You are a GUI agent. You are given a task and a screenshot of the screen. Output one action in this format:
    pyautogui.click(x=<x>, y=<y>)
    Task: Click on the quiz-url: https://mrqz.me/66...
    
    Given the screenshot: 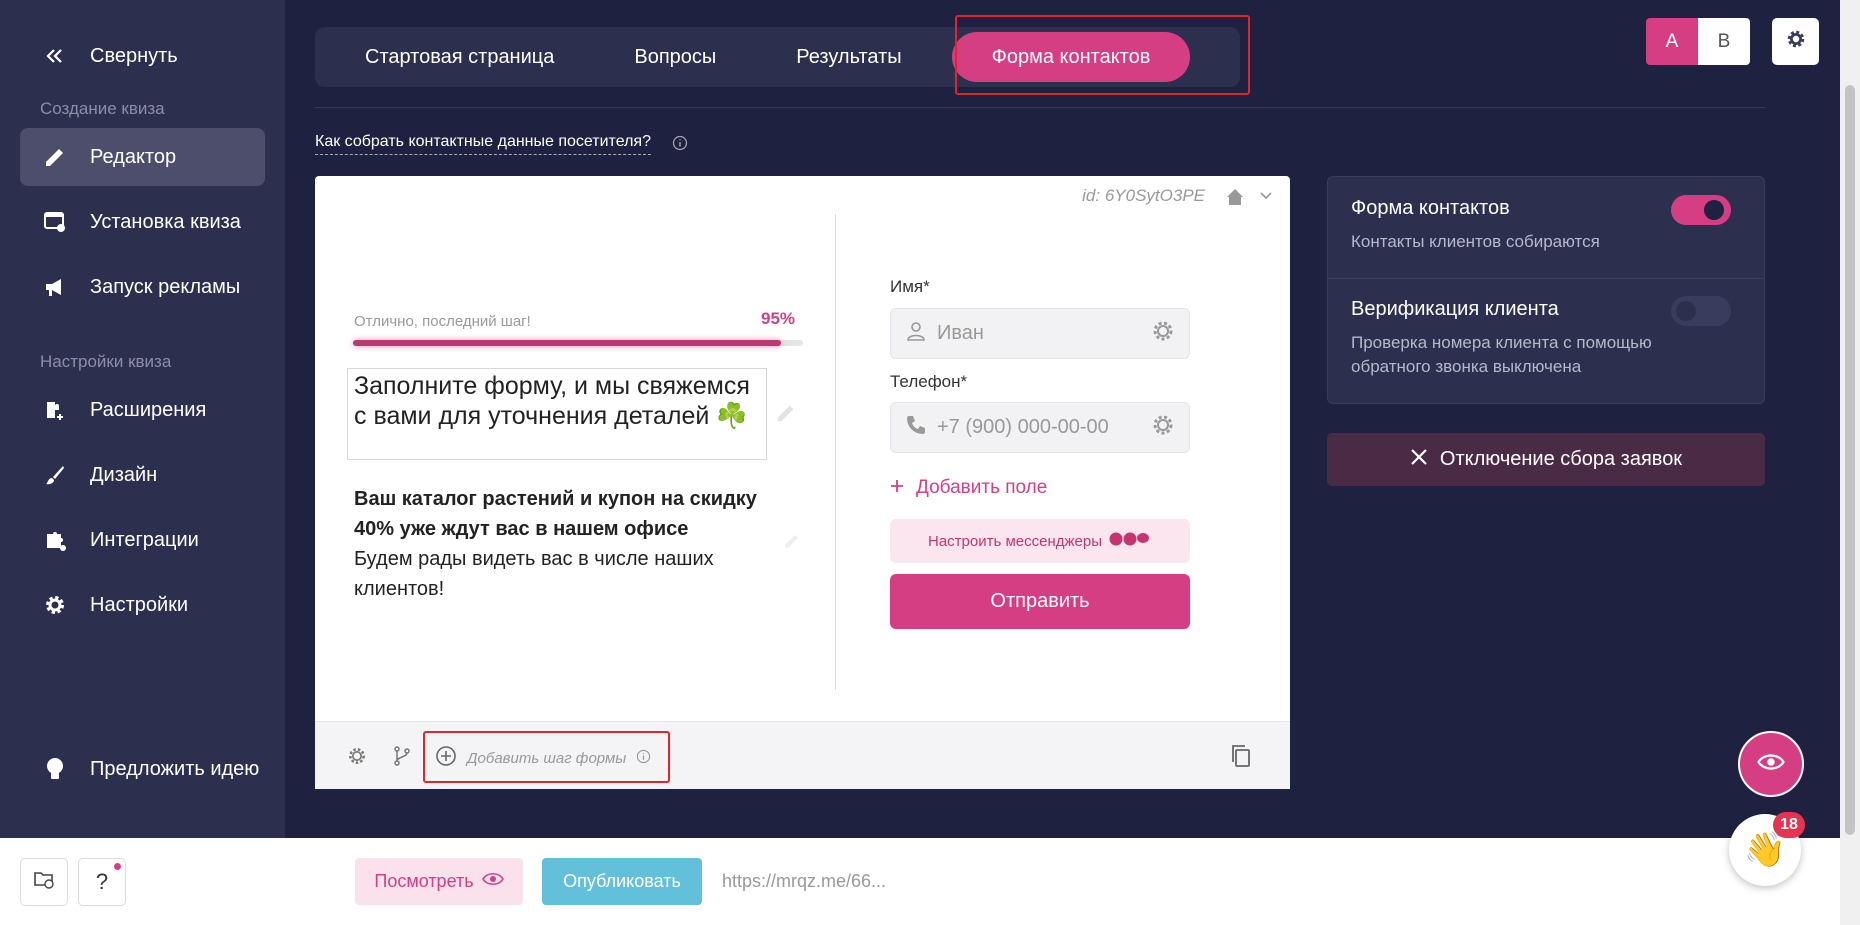 What is the action you would take?
    pyautogui.click(x=804, y=881)
    